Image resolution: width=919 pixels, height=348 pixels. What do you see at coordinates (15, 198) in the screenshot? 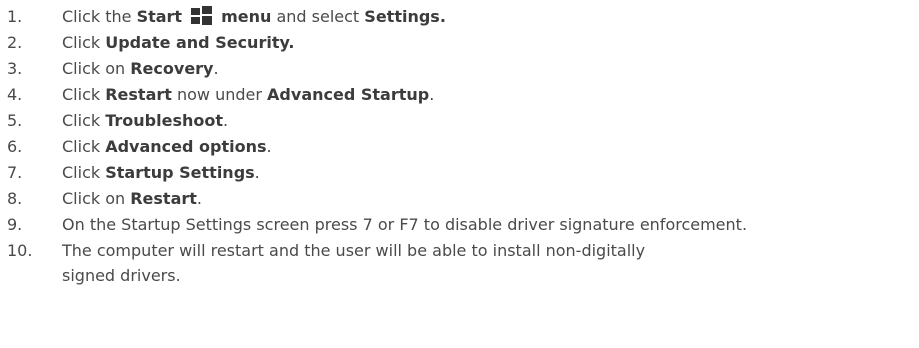
I see `step-number: 8.` at bounding box center [15, 198].